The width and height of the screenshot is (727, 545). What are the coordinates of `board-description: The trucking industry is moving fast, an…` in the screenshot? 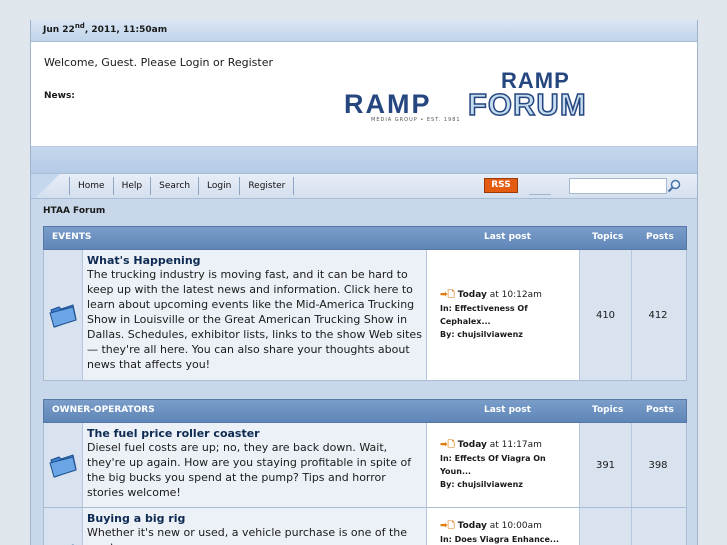 It's located at (254, 319).